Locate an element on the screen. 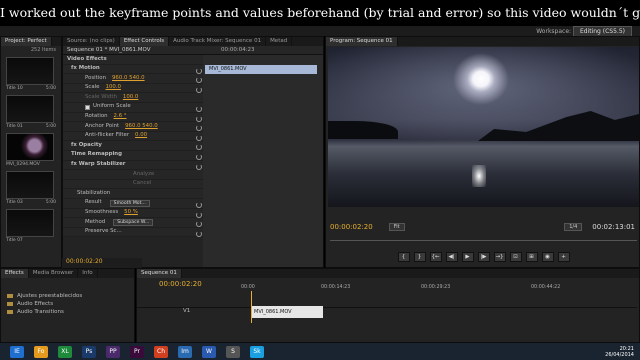  taskbar-icons: IE Fo XL Ps PP Pr Ch Im W S Sk is located at coordinates (132, 351).